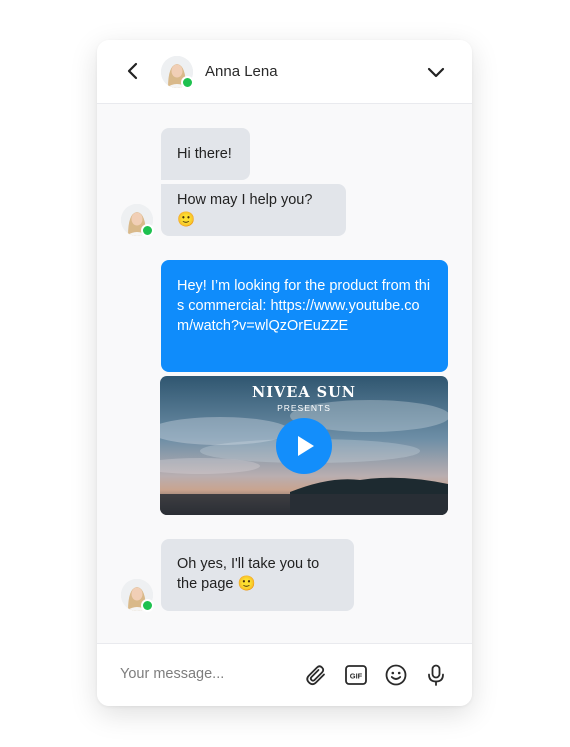 The image size is (570, 747). Describe the element at coordinates (245, 210) in the screenshot. I see `message-text: How may I help you? 🙂` at that location.